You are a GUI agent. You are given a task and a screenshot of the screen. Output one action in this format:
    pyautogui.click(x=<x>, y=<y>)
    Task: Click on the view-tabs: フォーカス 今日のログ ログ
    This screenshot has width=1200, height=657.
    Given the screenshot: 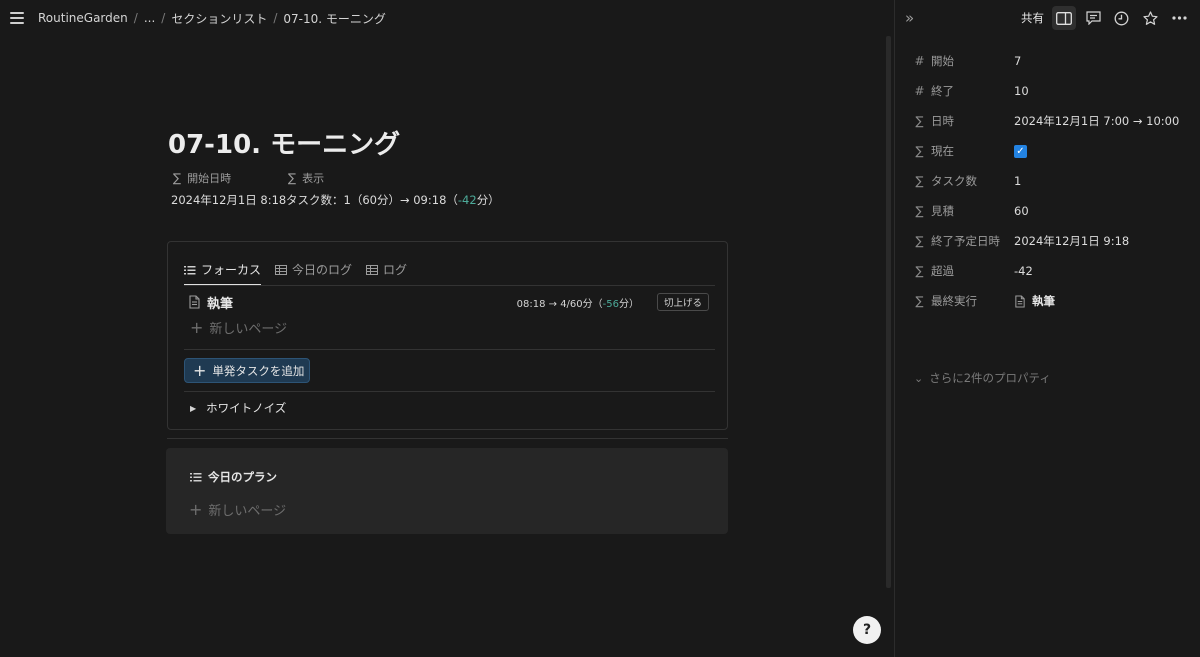 What is the action you would take?
    pyautogui.click(x=295, y=270)
    